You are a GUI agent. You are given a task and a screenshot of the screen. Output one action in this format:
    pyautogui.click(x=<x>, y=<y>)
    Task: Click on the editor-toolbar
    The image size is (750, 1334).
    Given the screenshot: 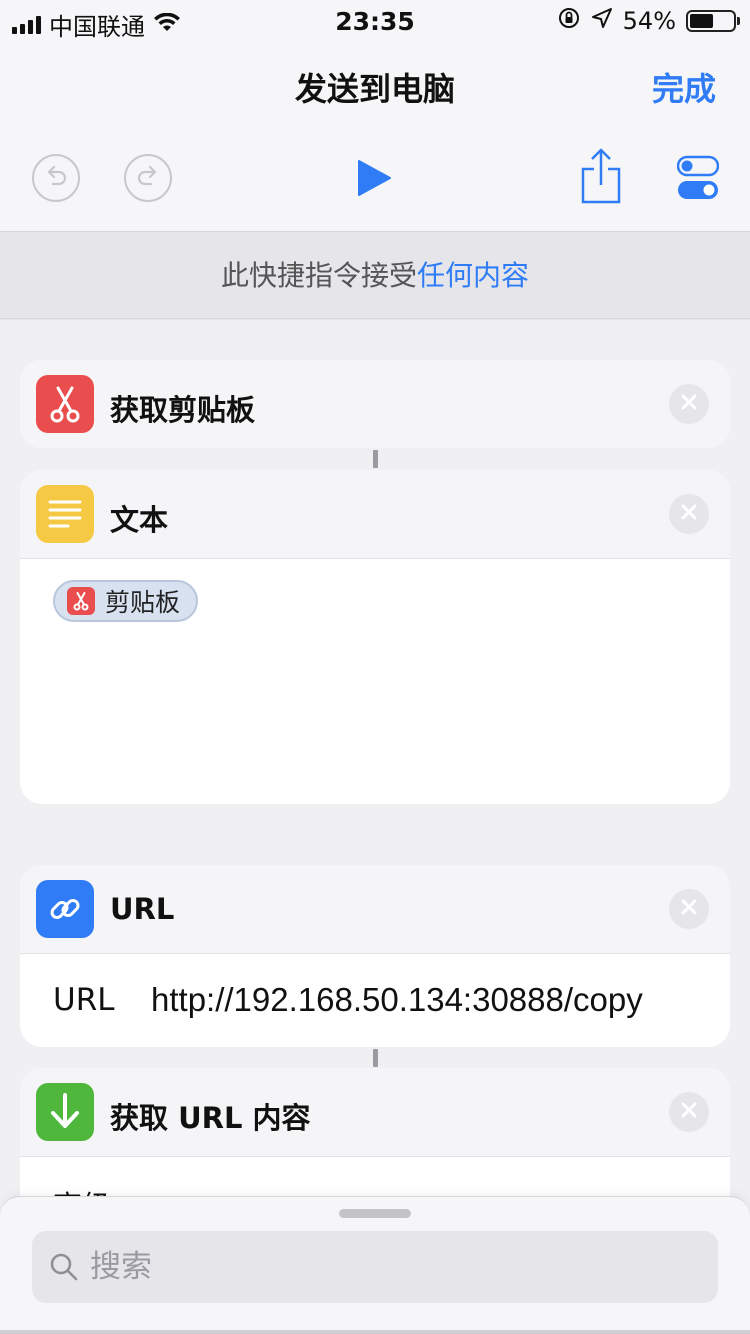 What is the action you would take?
    pyautogui.click(x=375, y=181)
    